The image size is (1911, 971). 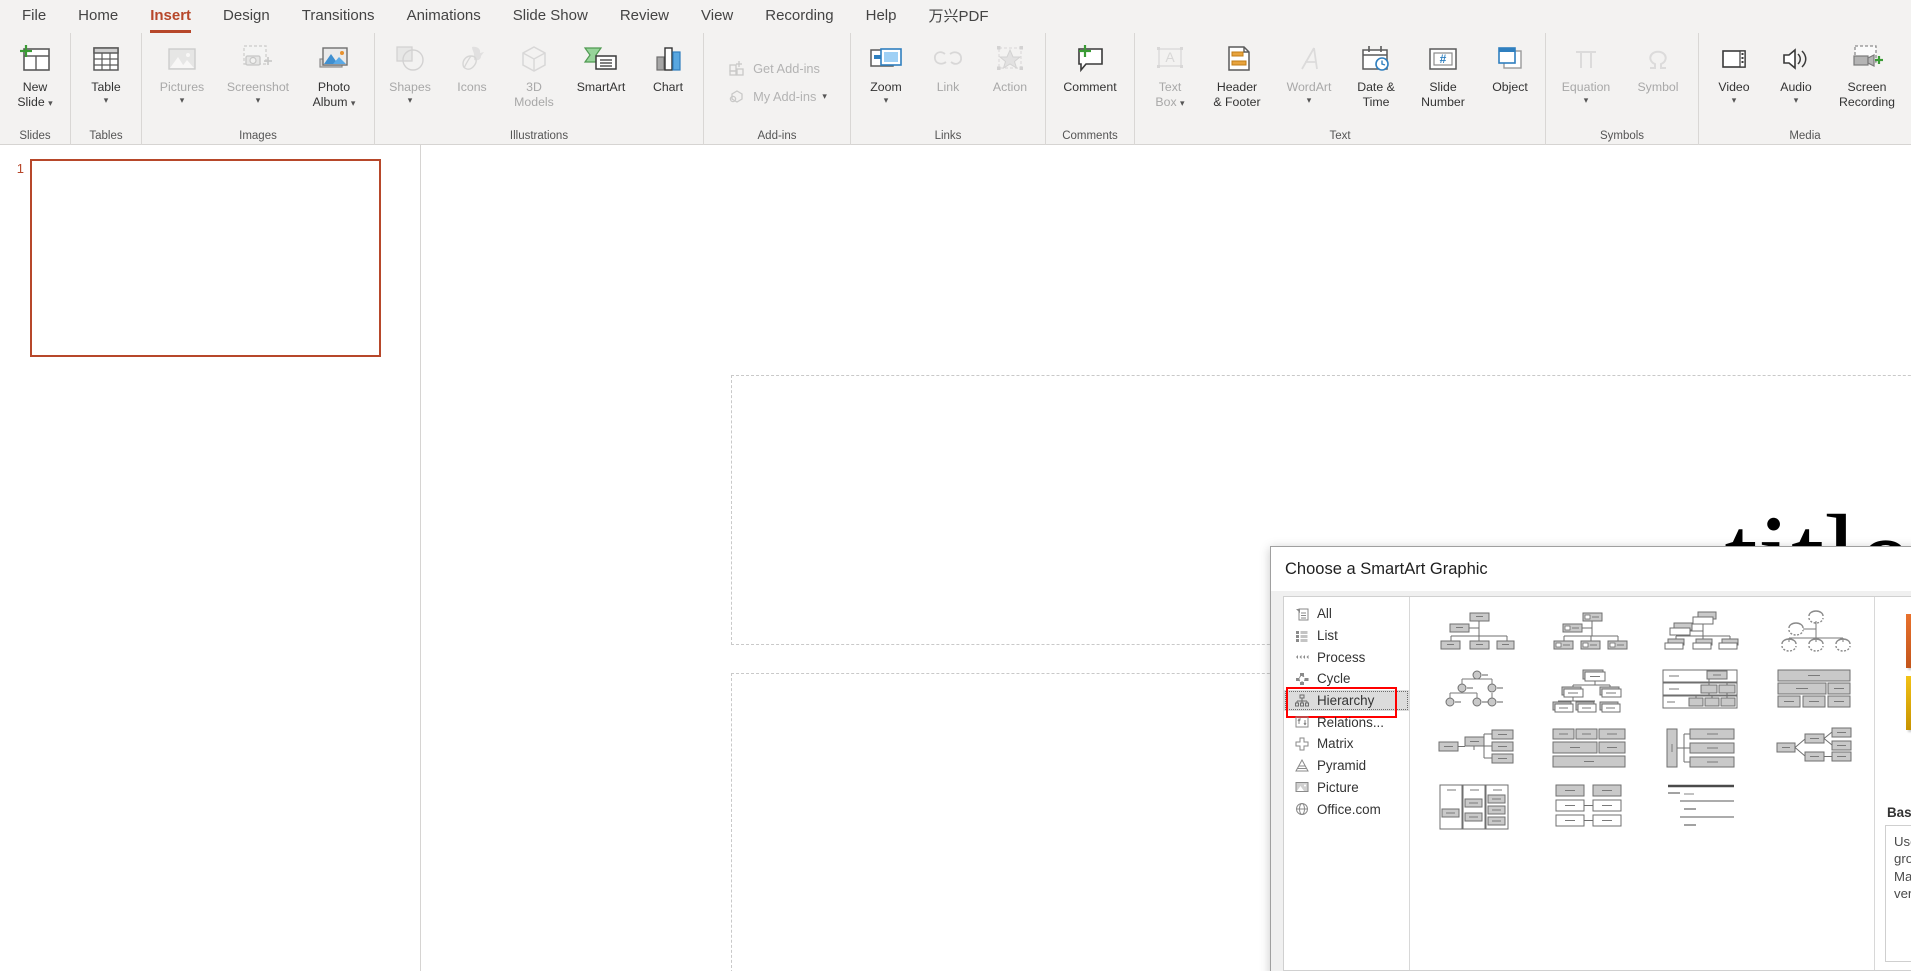 I want to click on category-item-list: List, so click(x=1346, y=636).